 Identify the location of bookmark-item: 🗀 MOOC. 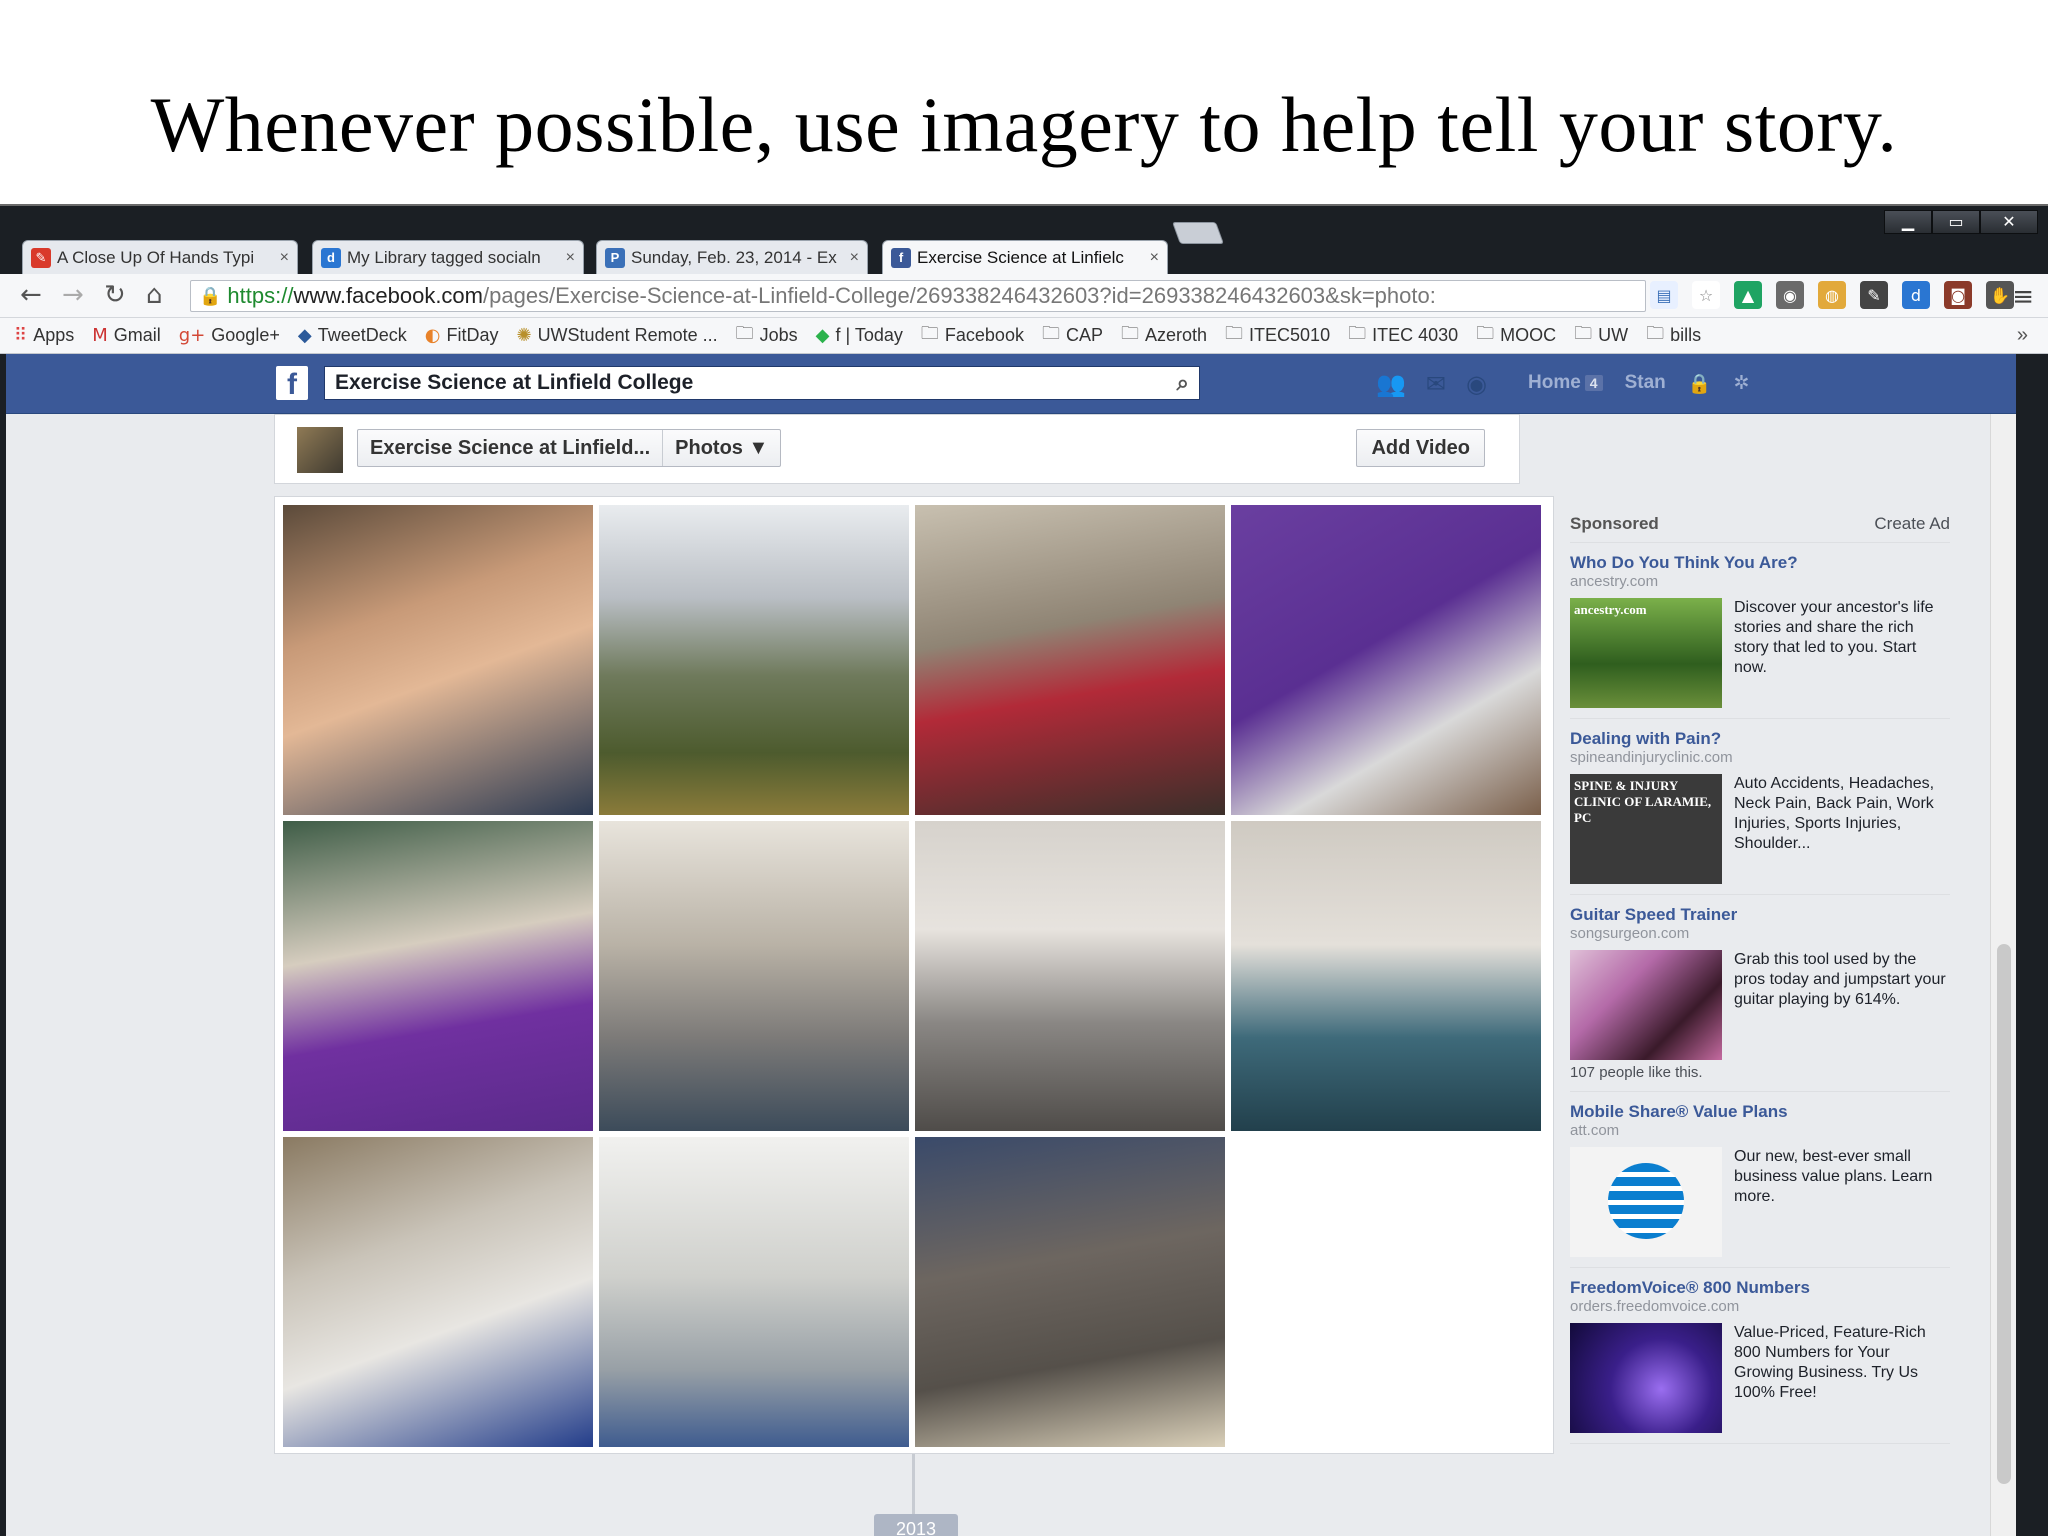
(1516, 336).